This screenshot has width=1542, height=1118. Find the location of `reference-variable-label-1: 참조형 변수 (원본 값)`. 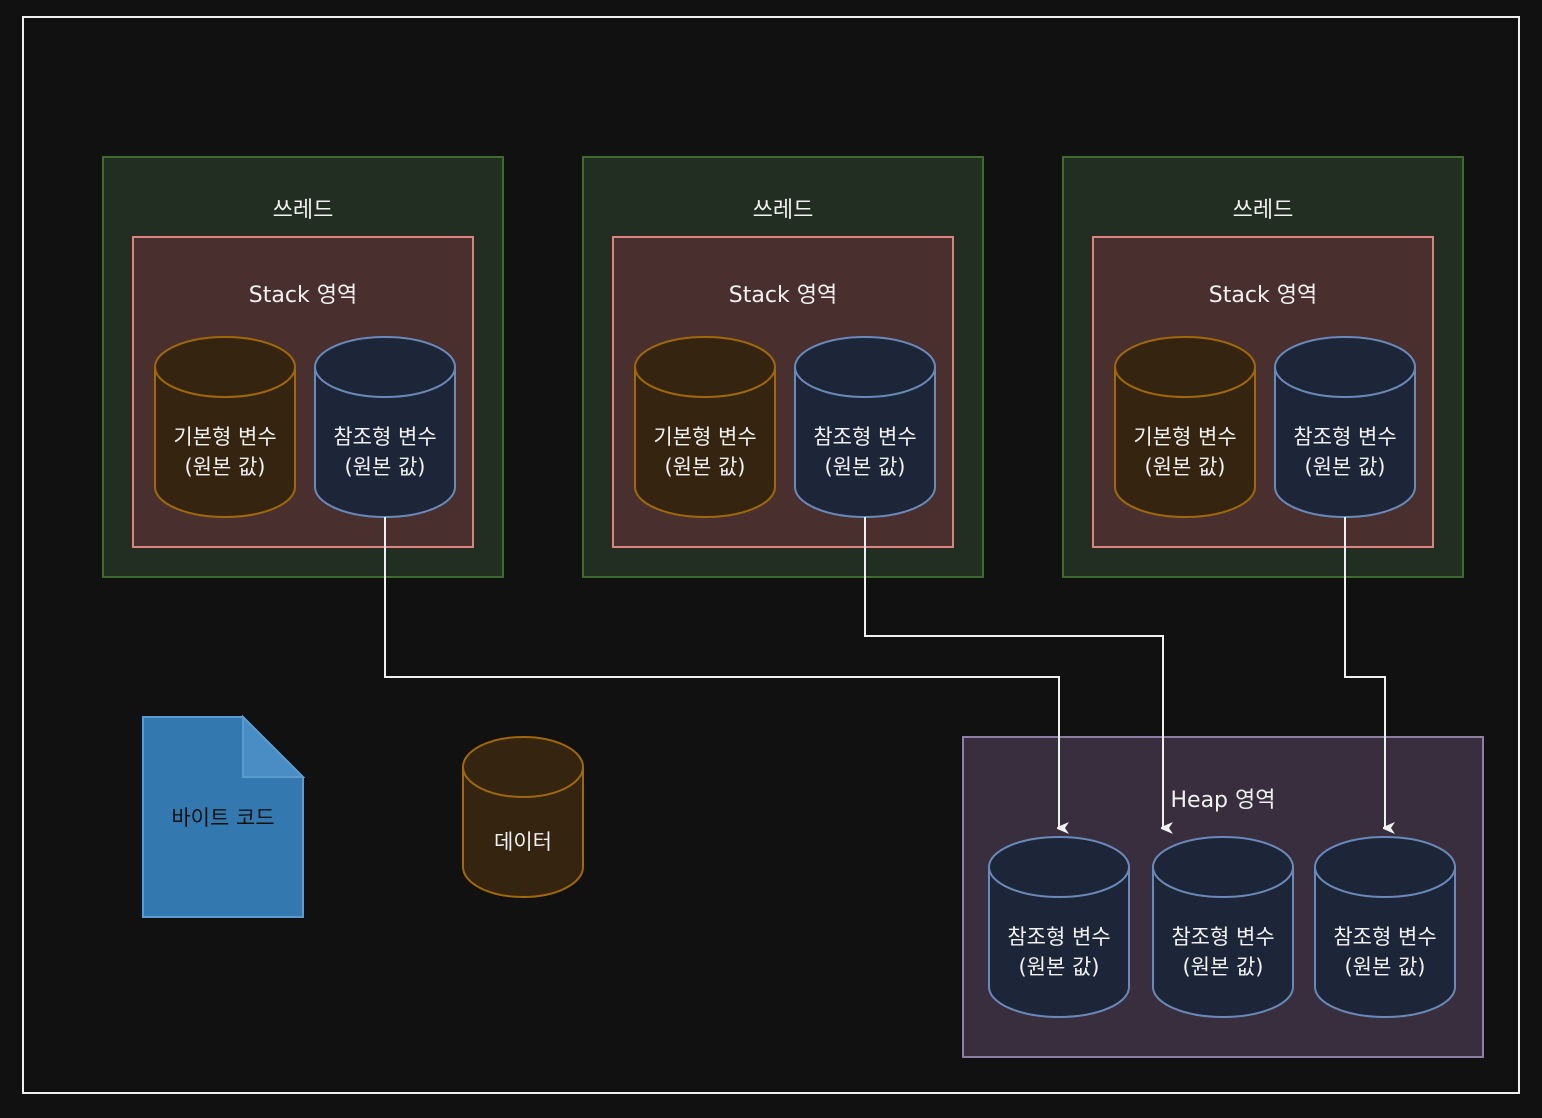

reference-variable-label-1: 참조형 변수 (원본 값) is located at coordinates (385, 452).